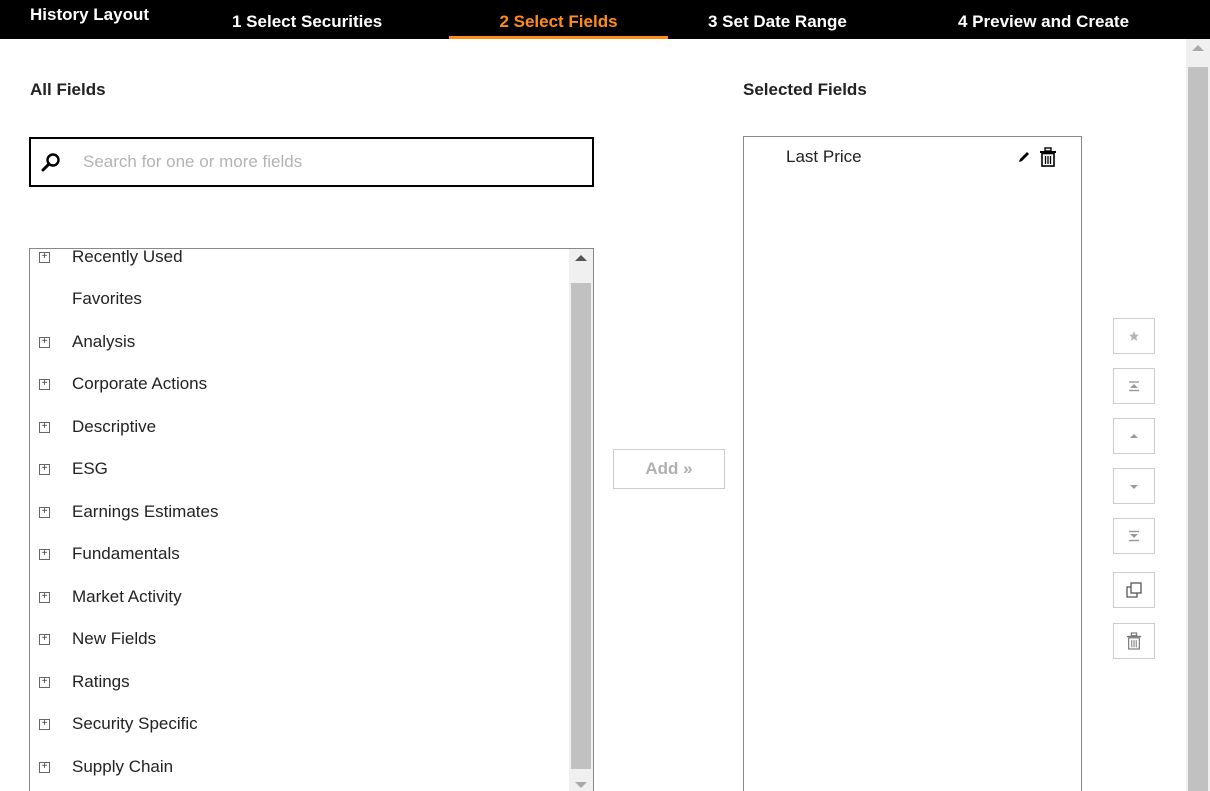 The height and width of the screenshot is (791, 1210). What do you see at coordinates (300, 481) in the screenshot?
I see `tree-item-esg: + ESG` at bounding box center [300, 481].